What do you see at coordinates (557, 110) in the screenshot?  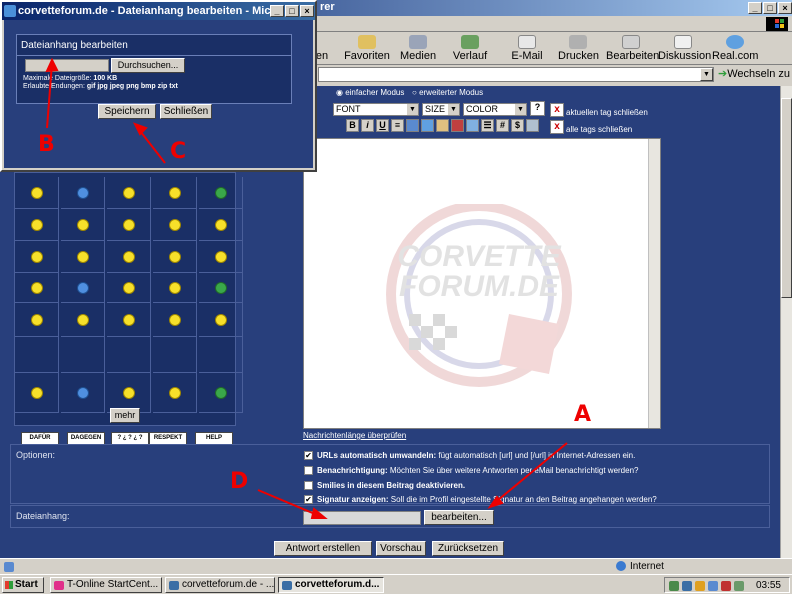 I see `close-tag-button: x` at bounding box center [557, 110].